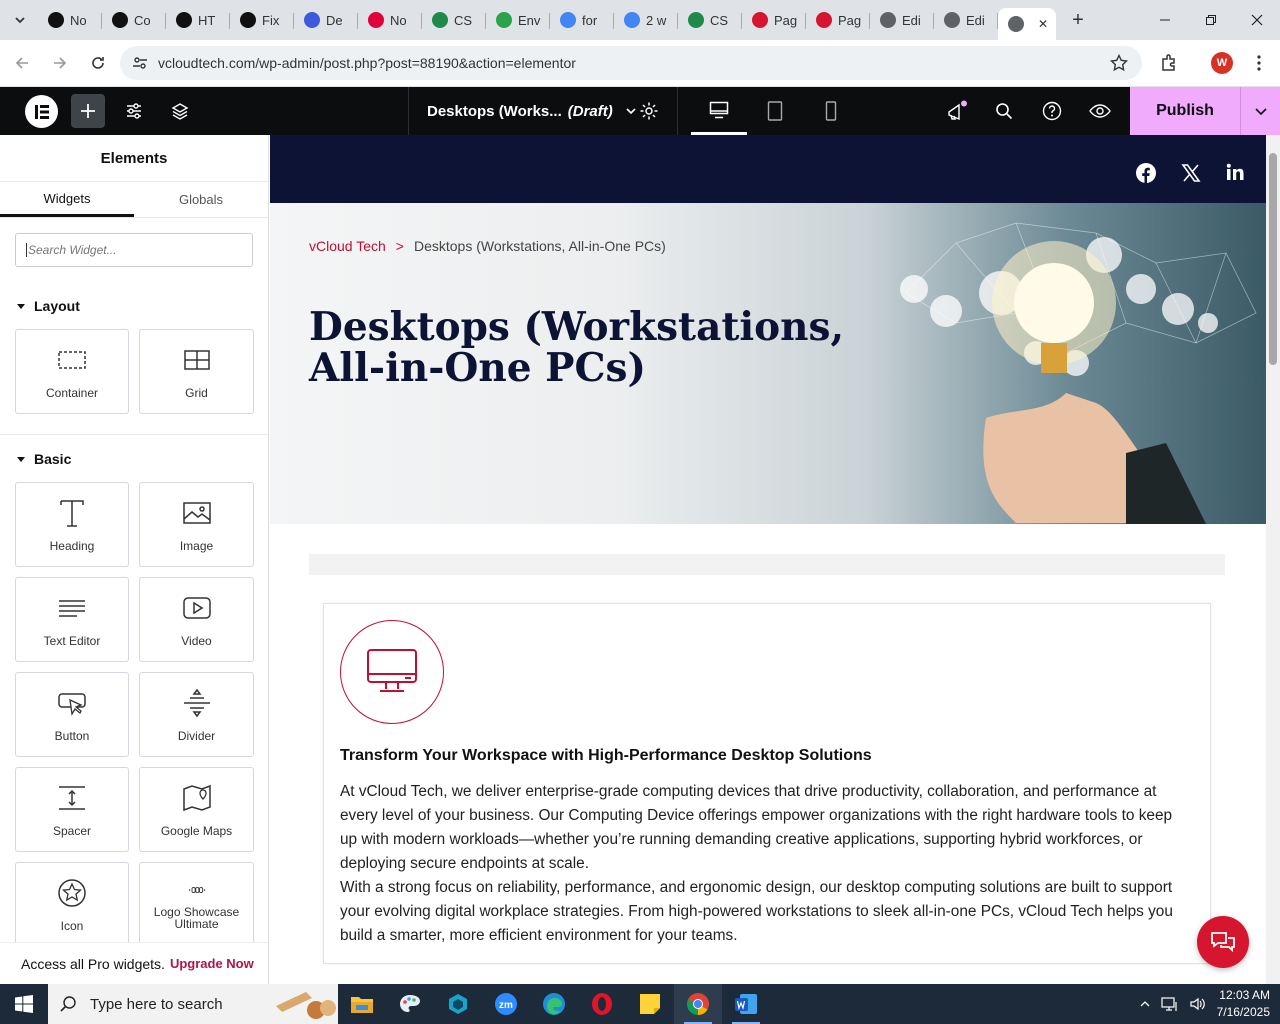 Image resolution: width=1280 pixels, height=1024 pixels. Describe the element at coordinates (20, 20) in the screenshot. I see `tab-search-button` at that location.